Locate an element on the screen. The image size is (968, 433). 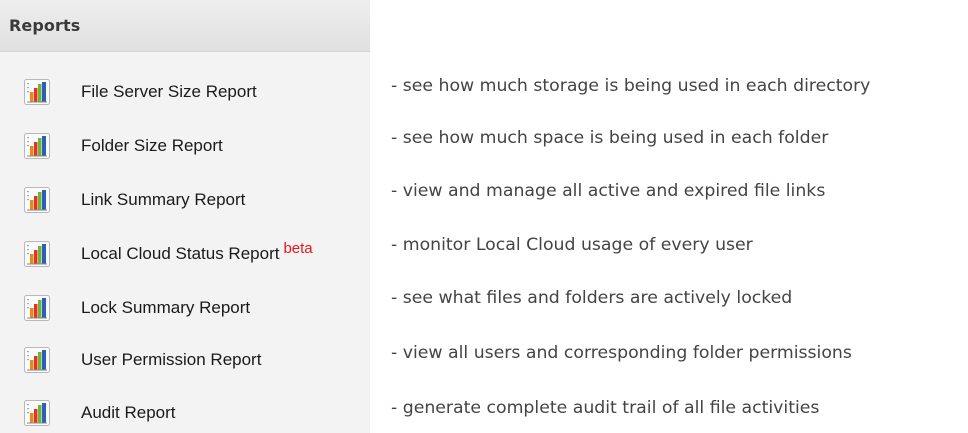
report-item-lock-summary: Lock Summary Report is located at coordinates (185, 308).